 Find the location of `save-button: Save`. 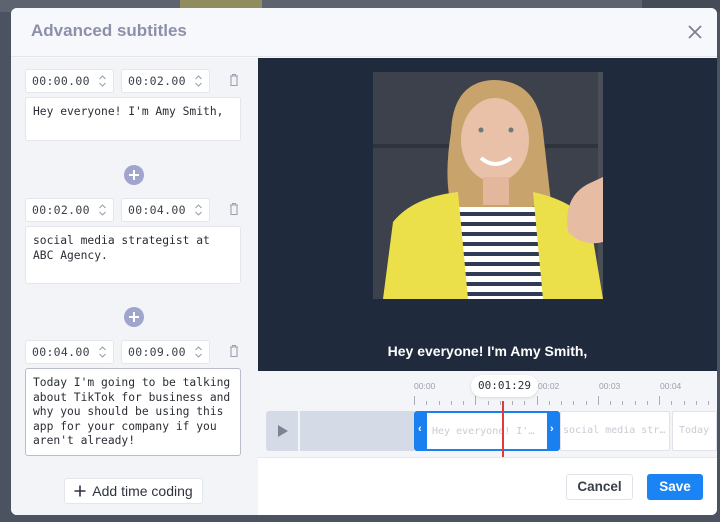

save-button: Save is located at coordinates (675, 487).